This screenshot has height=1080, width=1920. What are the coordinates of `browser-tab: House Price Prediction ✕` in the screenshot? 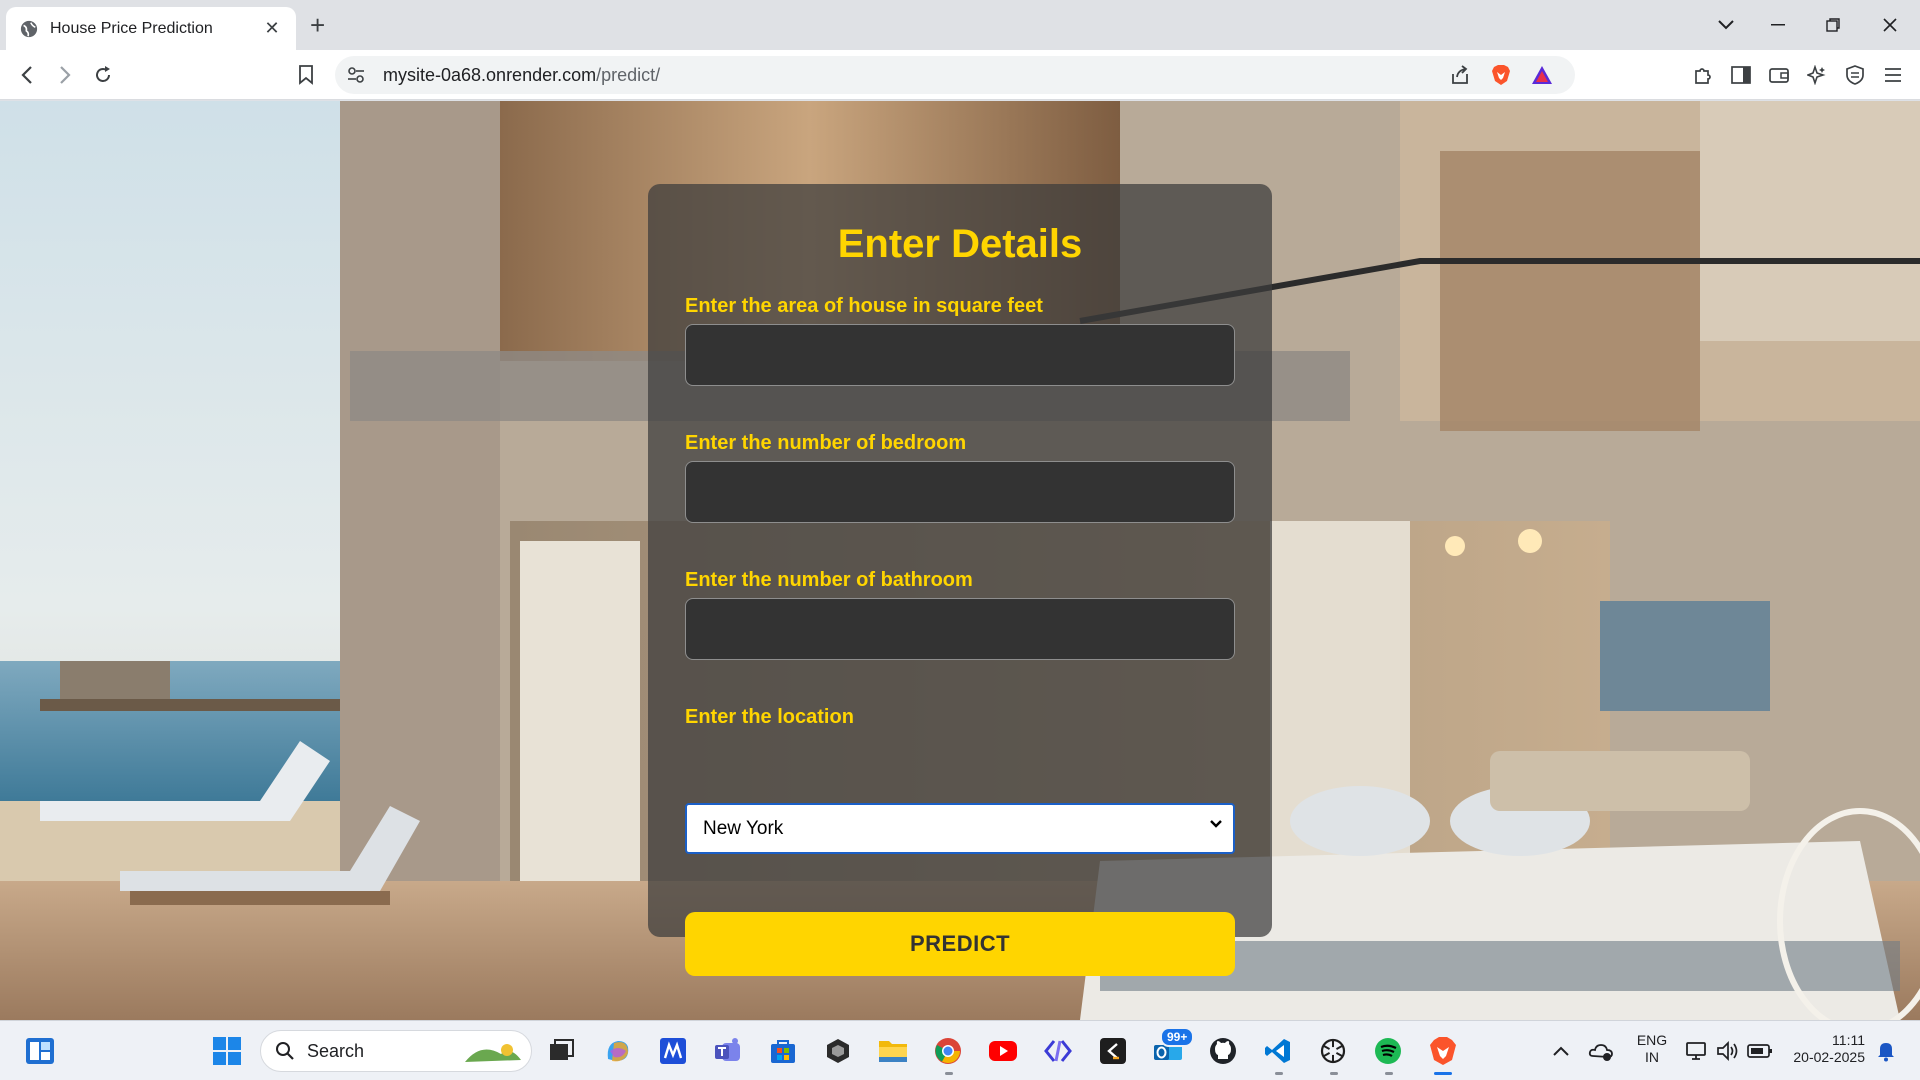 It's located at (151, 28).